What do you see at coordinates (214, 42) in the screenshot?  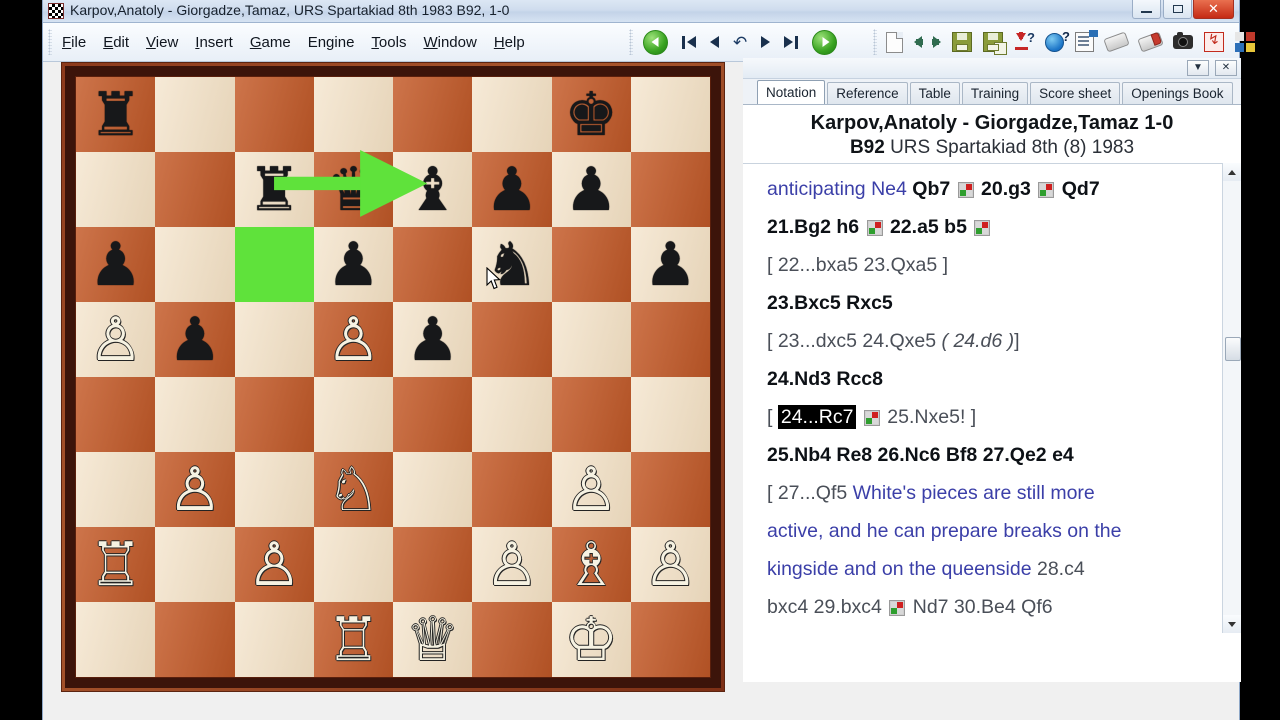 I see `menu-item-insert: Insert` at bounding box center [214, 42].